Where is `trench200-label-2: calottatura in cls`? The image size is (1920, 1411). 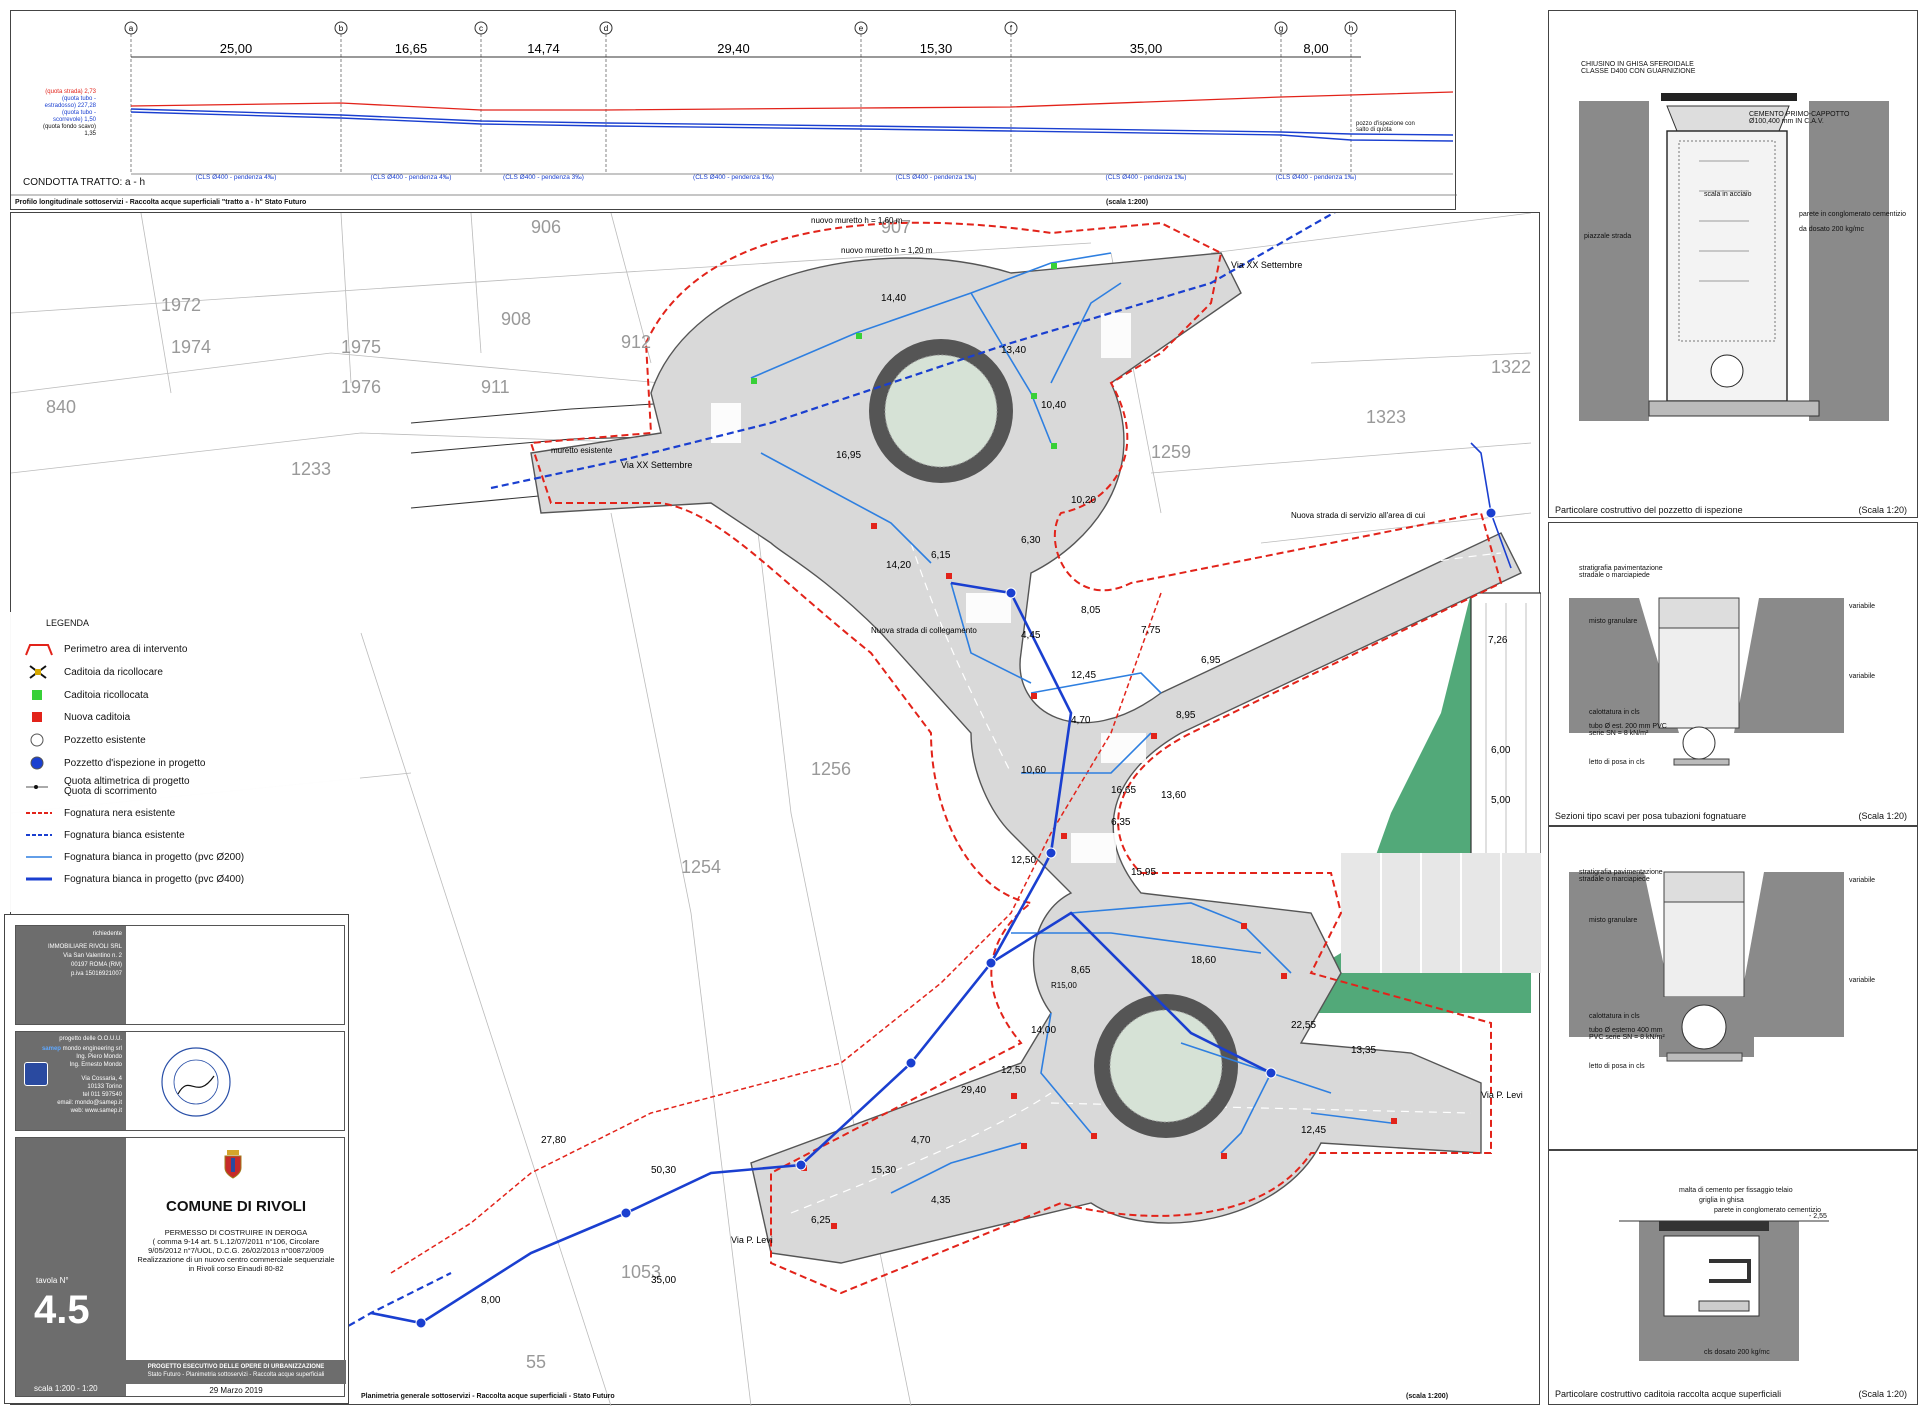 trench200-label-2: calottatura in cls is located at coordinates (1614, 712).